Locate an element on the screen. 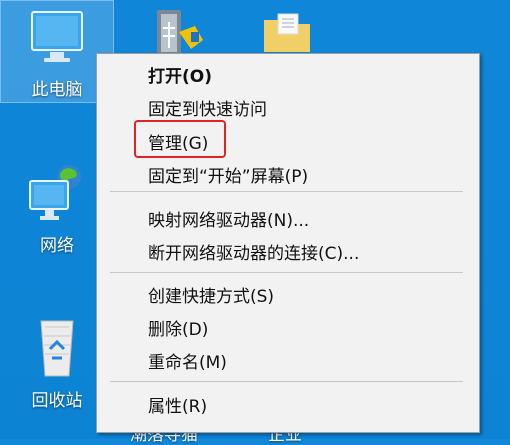 The width and height of the screenshot is (510, 445). menu-item-open: 打开(O) is located at coordinates (180, 77).